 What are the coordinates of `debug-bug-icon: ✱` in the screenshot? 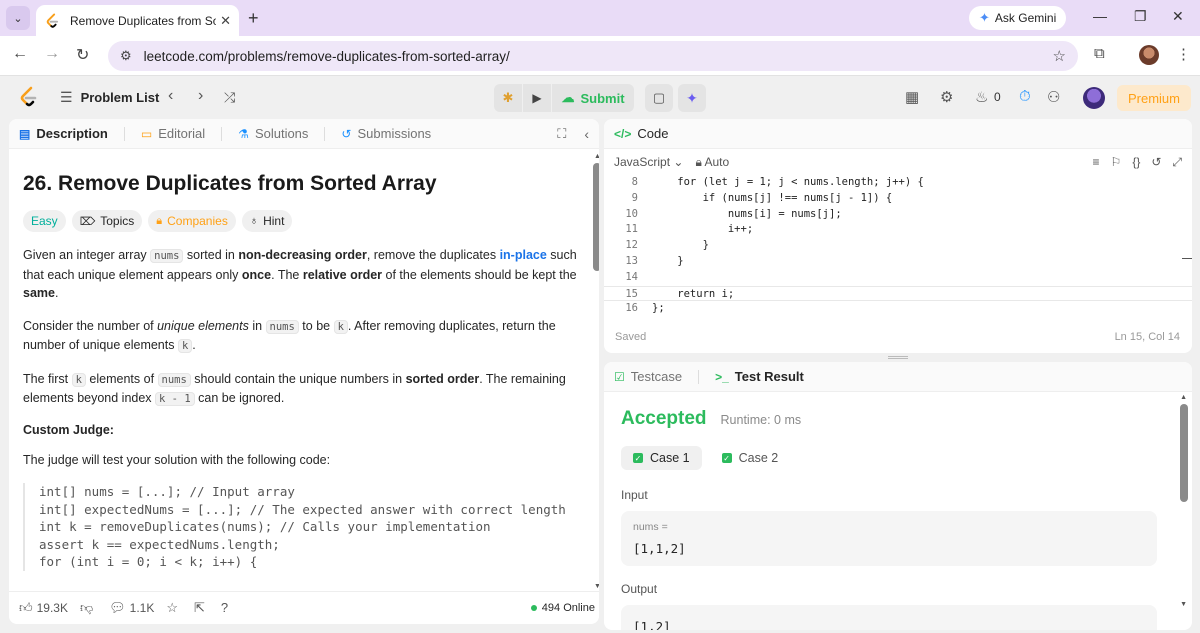 It's located at (508, 97).